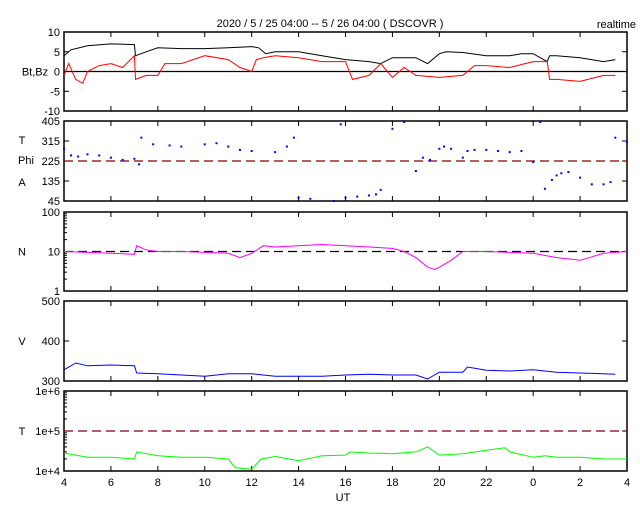 This screenshot has height=512, width=640. Describe the element at coordinates (35, 73) in the screenshot. I see `y-axis-label: Bt,Bz` at that location.